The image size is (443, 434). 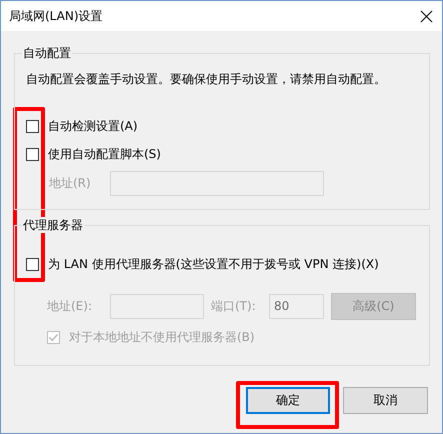 What do you see at coordinates (104, 154) in the screenshot?
I see `checkbox-label: 使用自动配置脚本(S)` at bounding box center [104, 154].